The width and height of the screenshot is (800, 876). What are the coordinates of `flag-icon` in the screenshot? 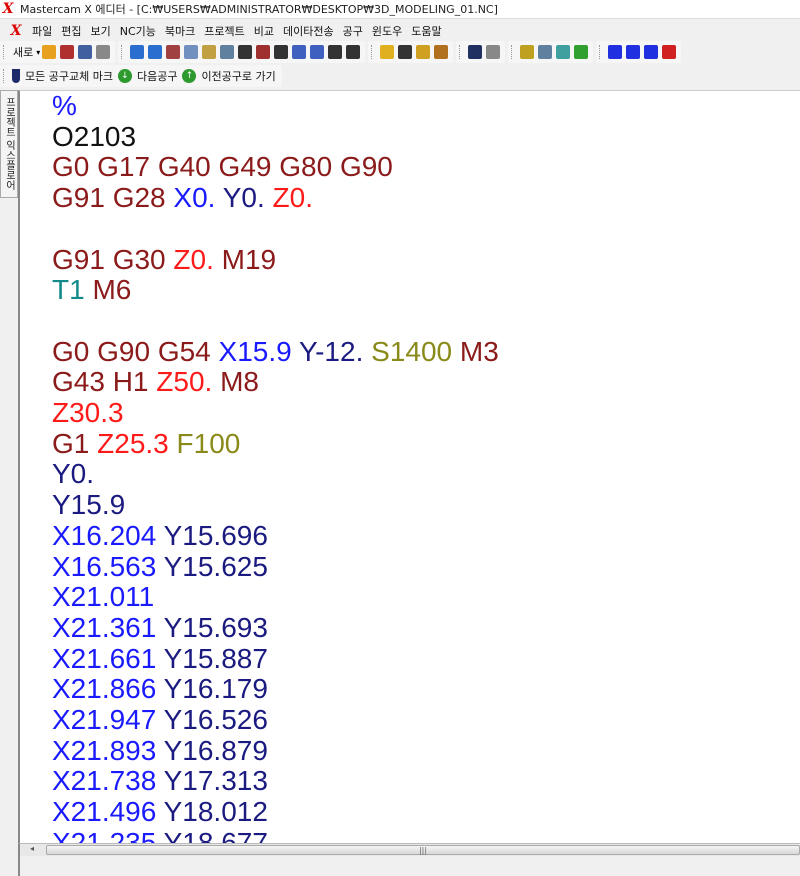 It's located at (615, 52).